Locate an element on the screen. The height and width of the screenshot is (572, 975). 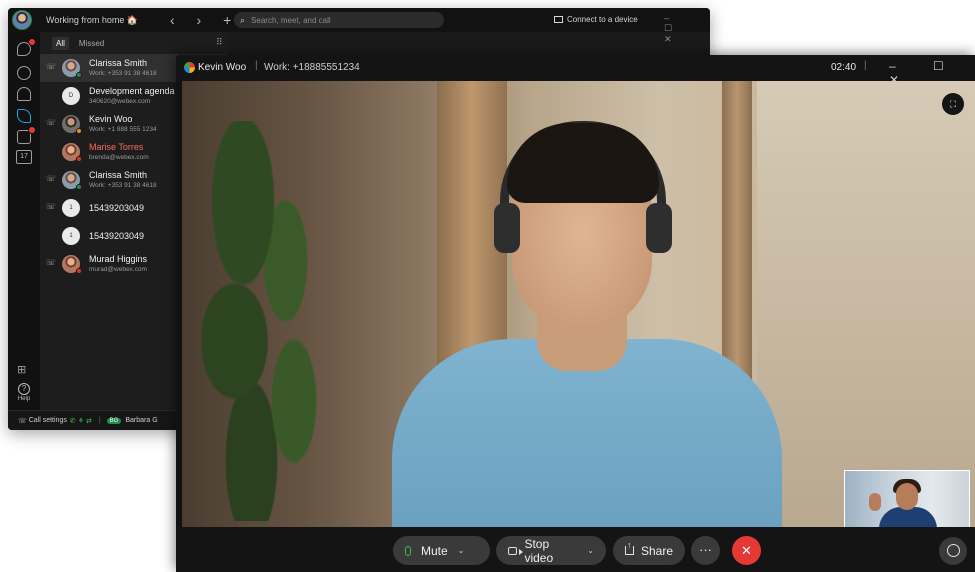
tab-missed: Missed is located at coordinates (91, 43).